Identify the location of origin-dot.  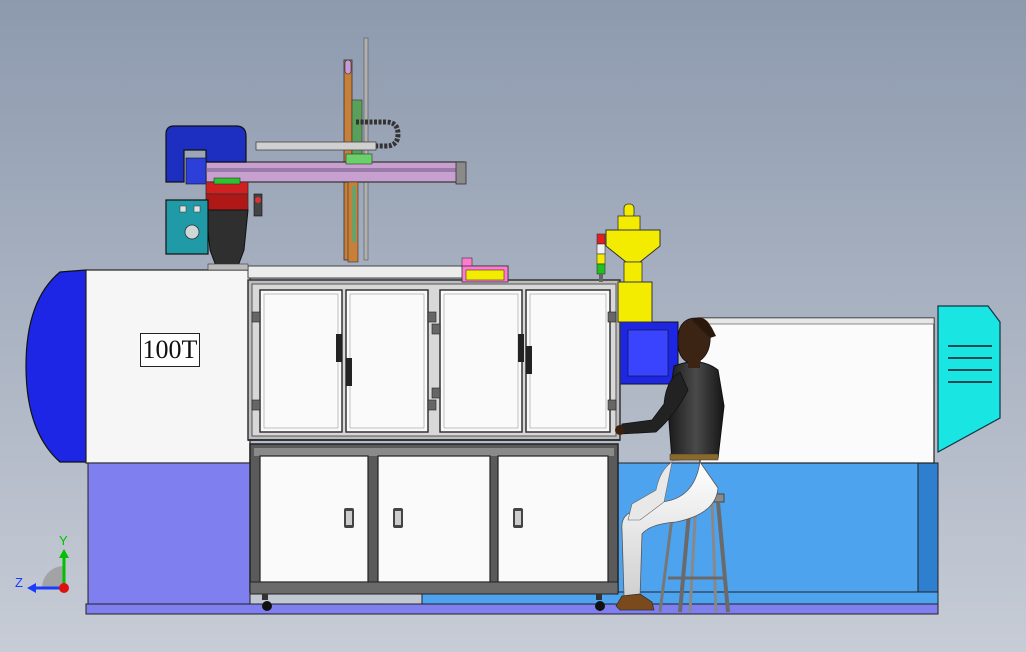
(64, 588).